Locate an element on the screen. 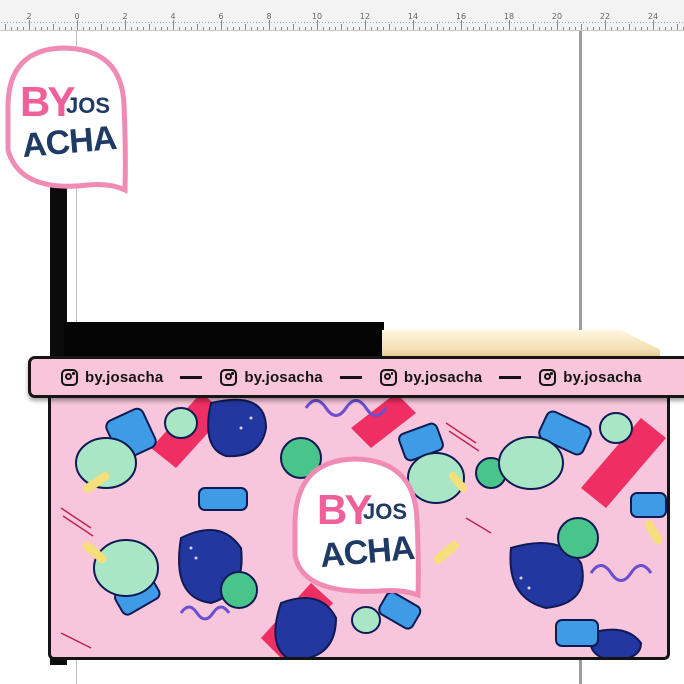  ruler-label: 16 is located at coordinates (461, 16).